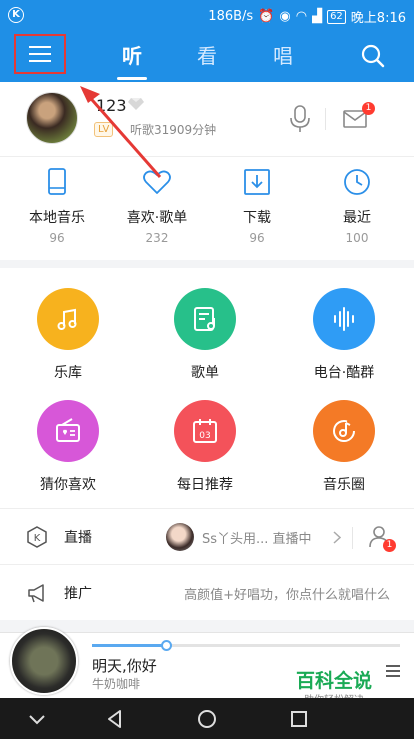 The width and height of the screenshot is (414, 739). I want to click on alarm-icon: ⏰, so click(266, 16).